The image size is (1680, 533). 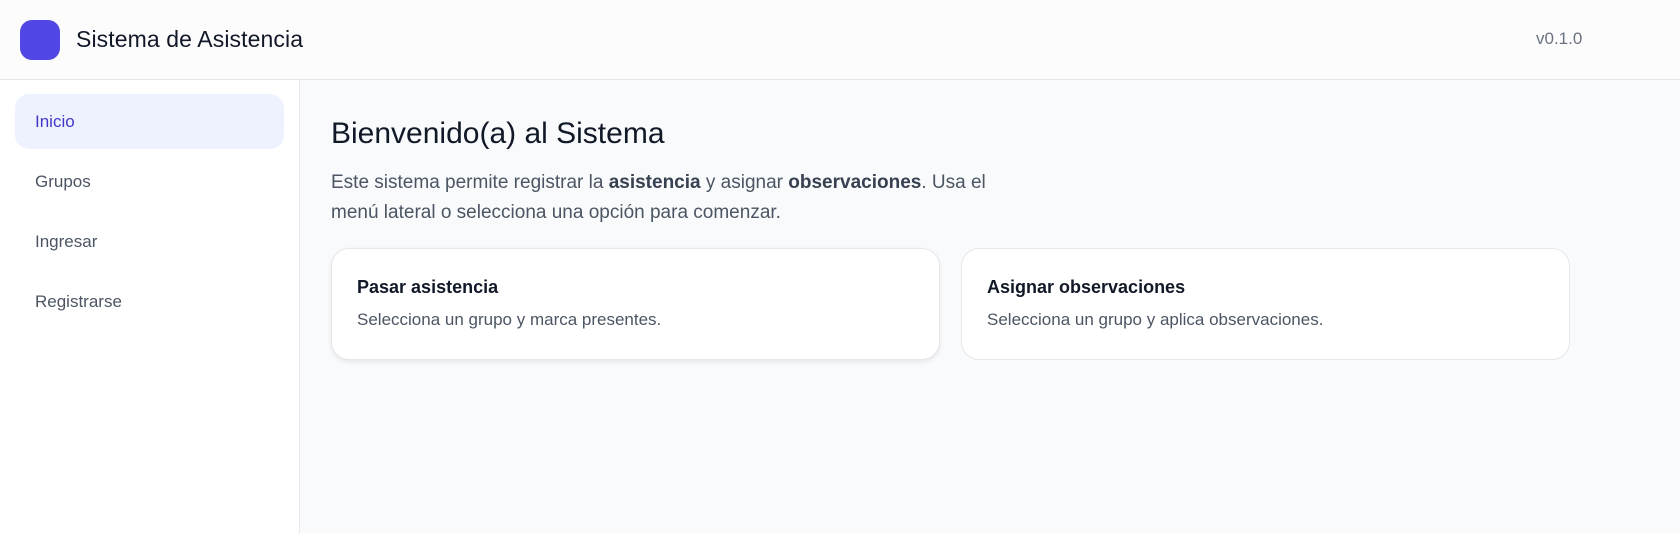 I want to click on version-label: v0.1.0, so click(x=1559, y=38).